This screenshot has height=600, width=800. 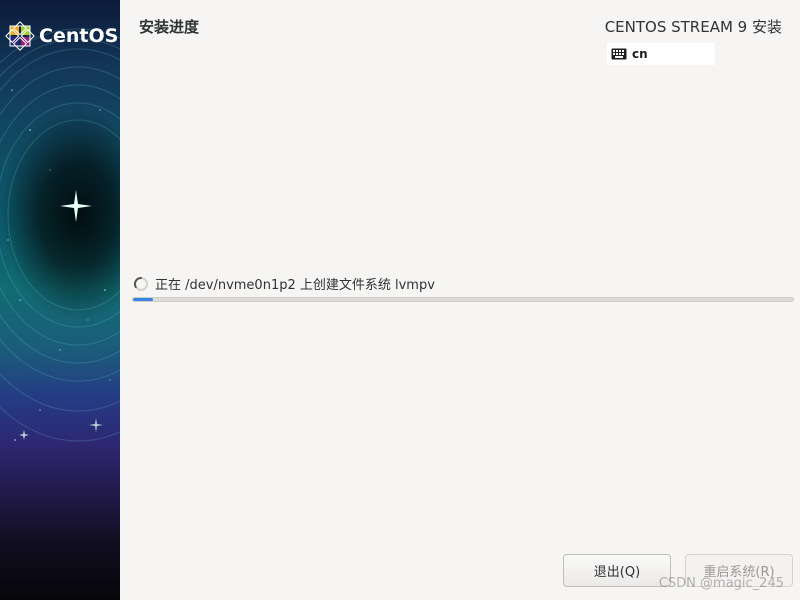 What do you see at coordinates (79, 36) in the screenshot?
I see `logo-text: CentOS` at bounding box center [79, 36].